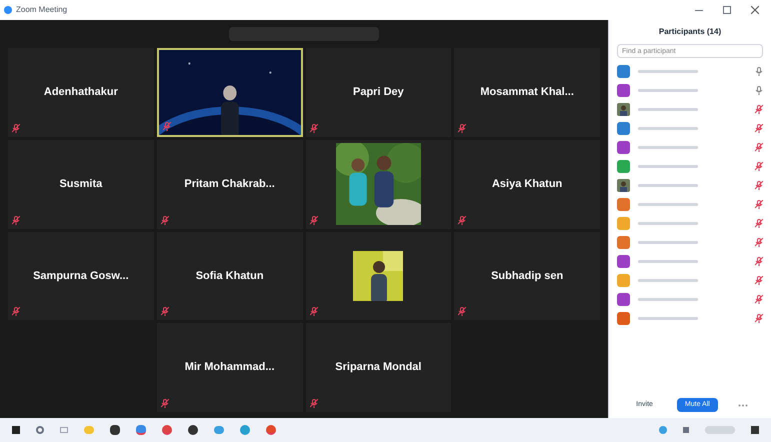 This screenshot has width=771, height=442. I want to click on participant-name: Sriparna Mondal, so click(378, 368).